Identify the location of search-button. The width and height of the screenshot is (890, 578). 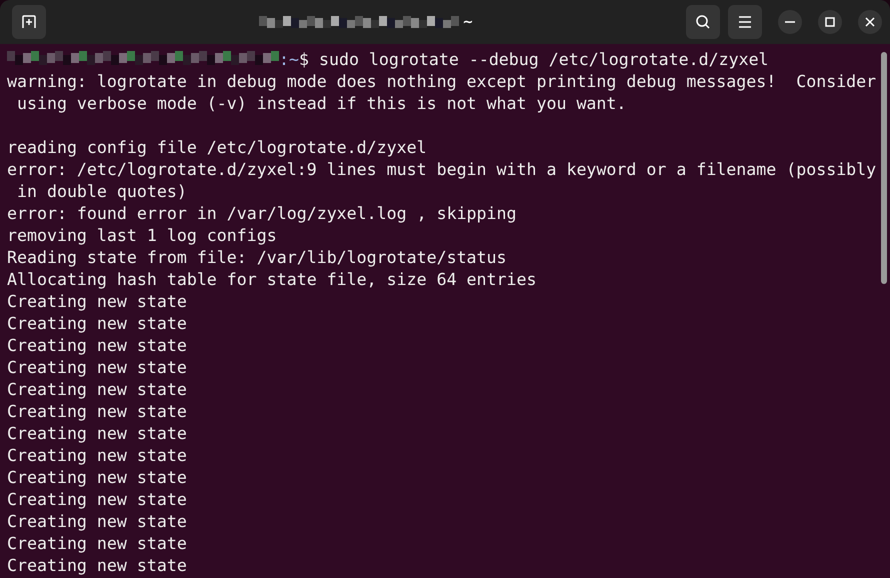
(703, 22).